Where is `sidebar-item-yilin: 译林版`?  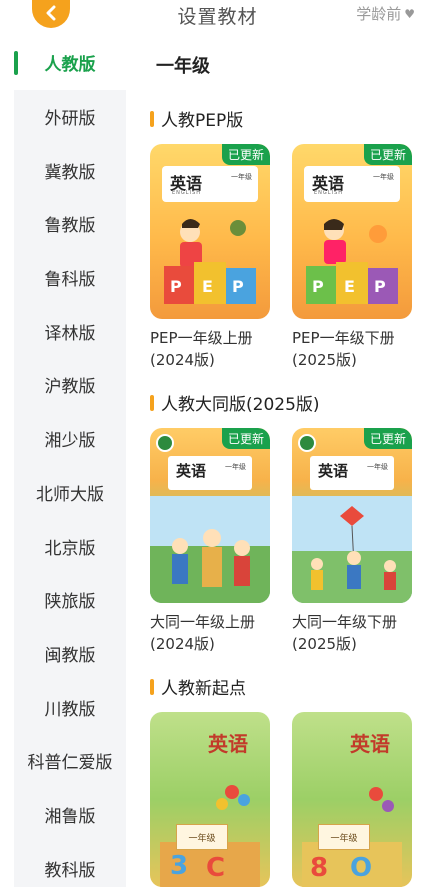
sidebar-item-yilin: 译林版 is located at coordinates (70, 331).